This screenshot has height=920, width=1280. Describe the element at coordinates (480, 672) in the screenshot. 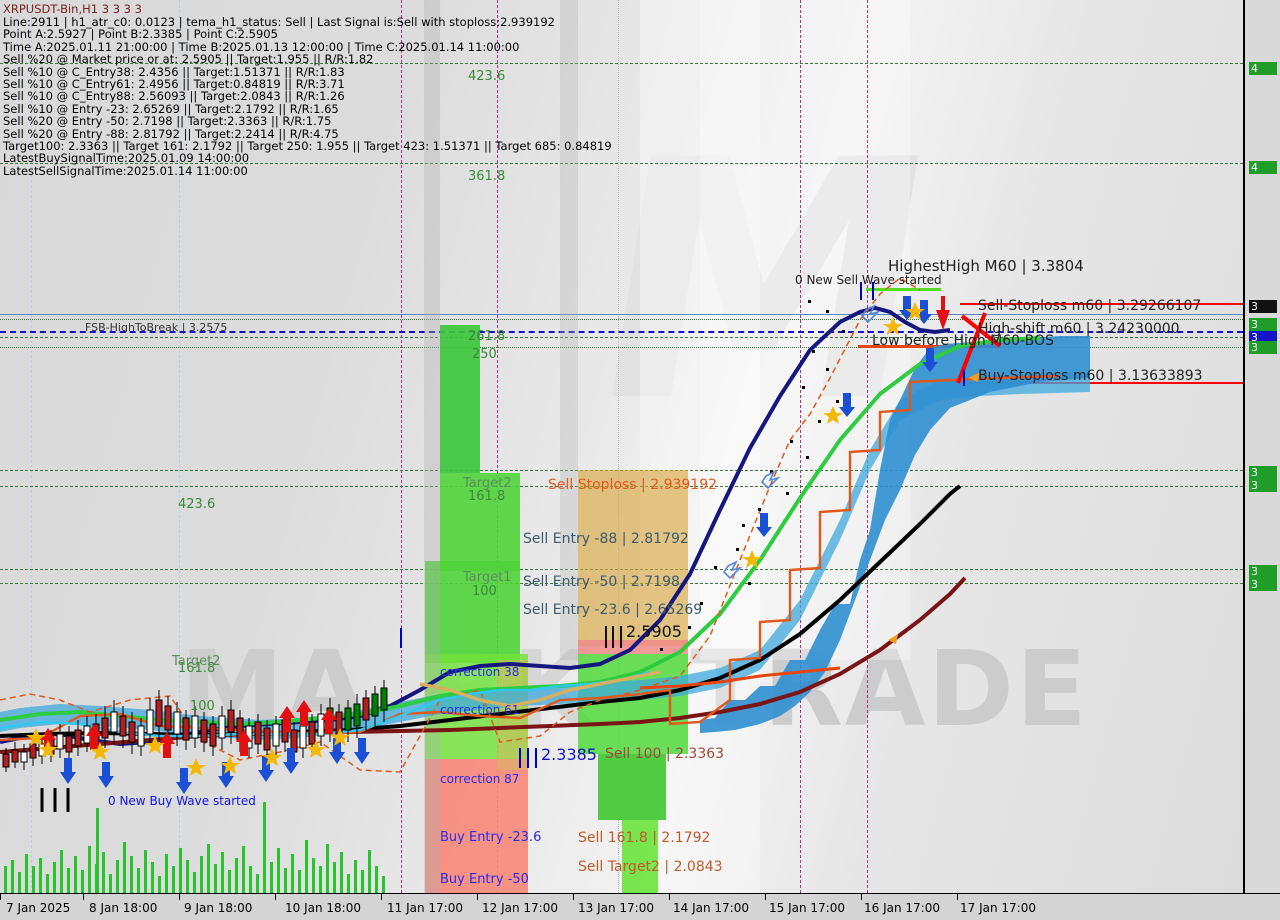

I see `correction-38: correction 38` at that location.